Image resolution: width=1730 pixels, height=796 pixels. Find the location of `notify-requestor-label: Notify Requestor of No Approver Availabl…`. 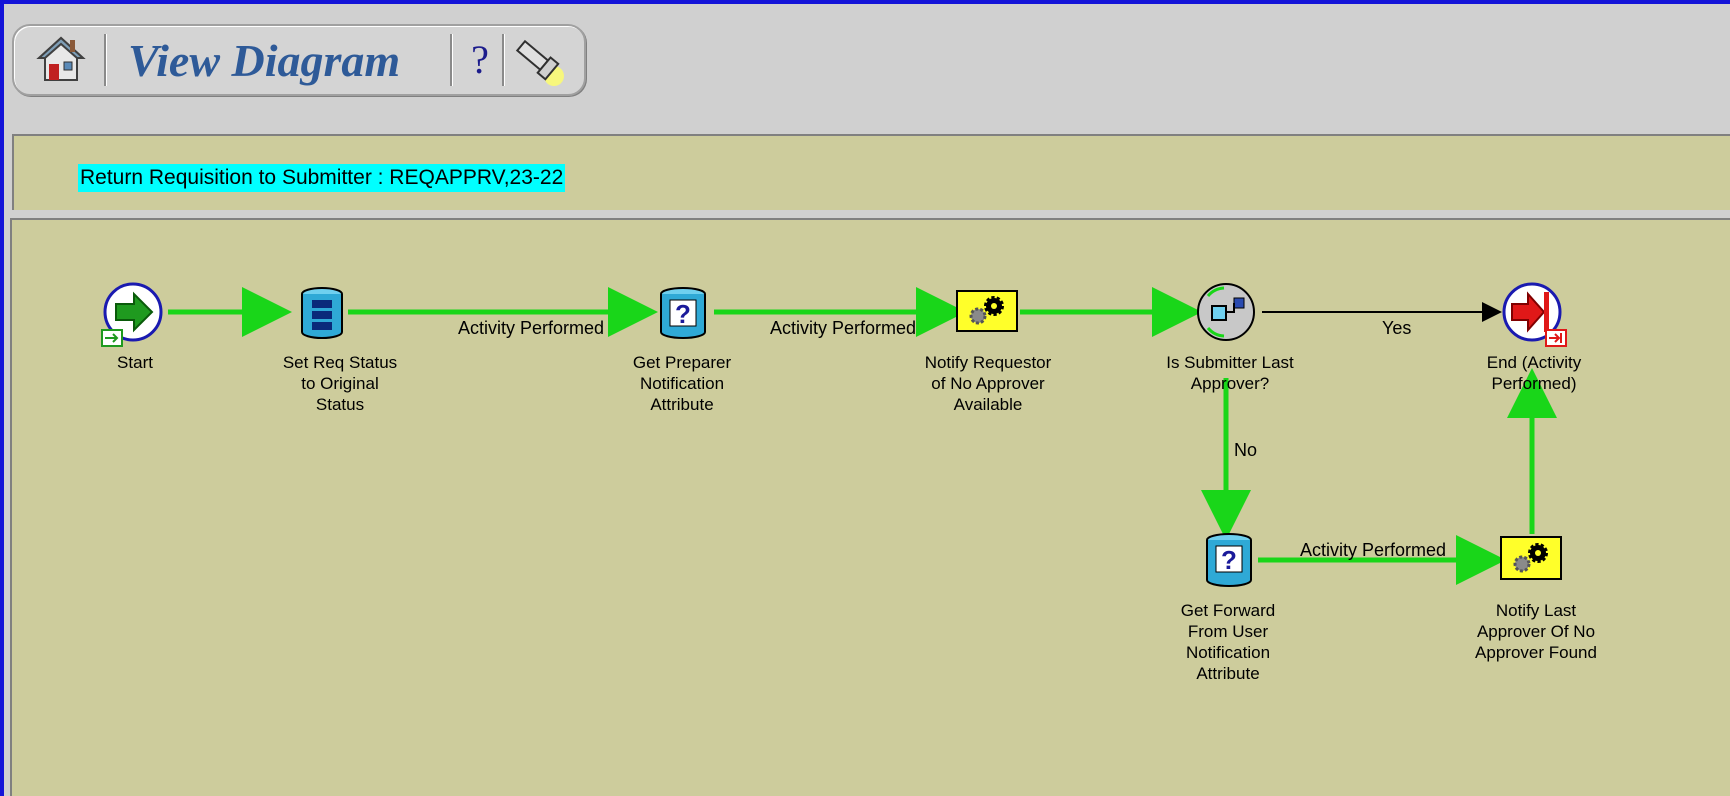

notify-requestor-label: Notify Requestor of No Approver Availabl… is located at coordinates (988, 383).